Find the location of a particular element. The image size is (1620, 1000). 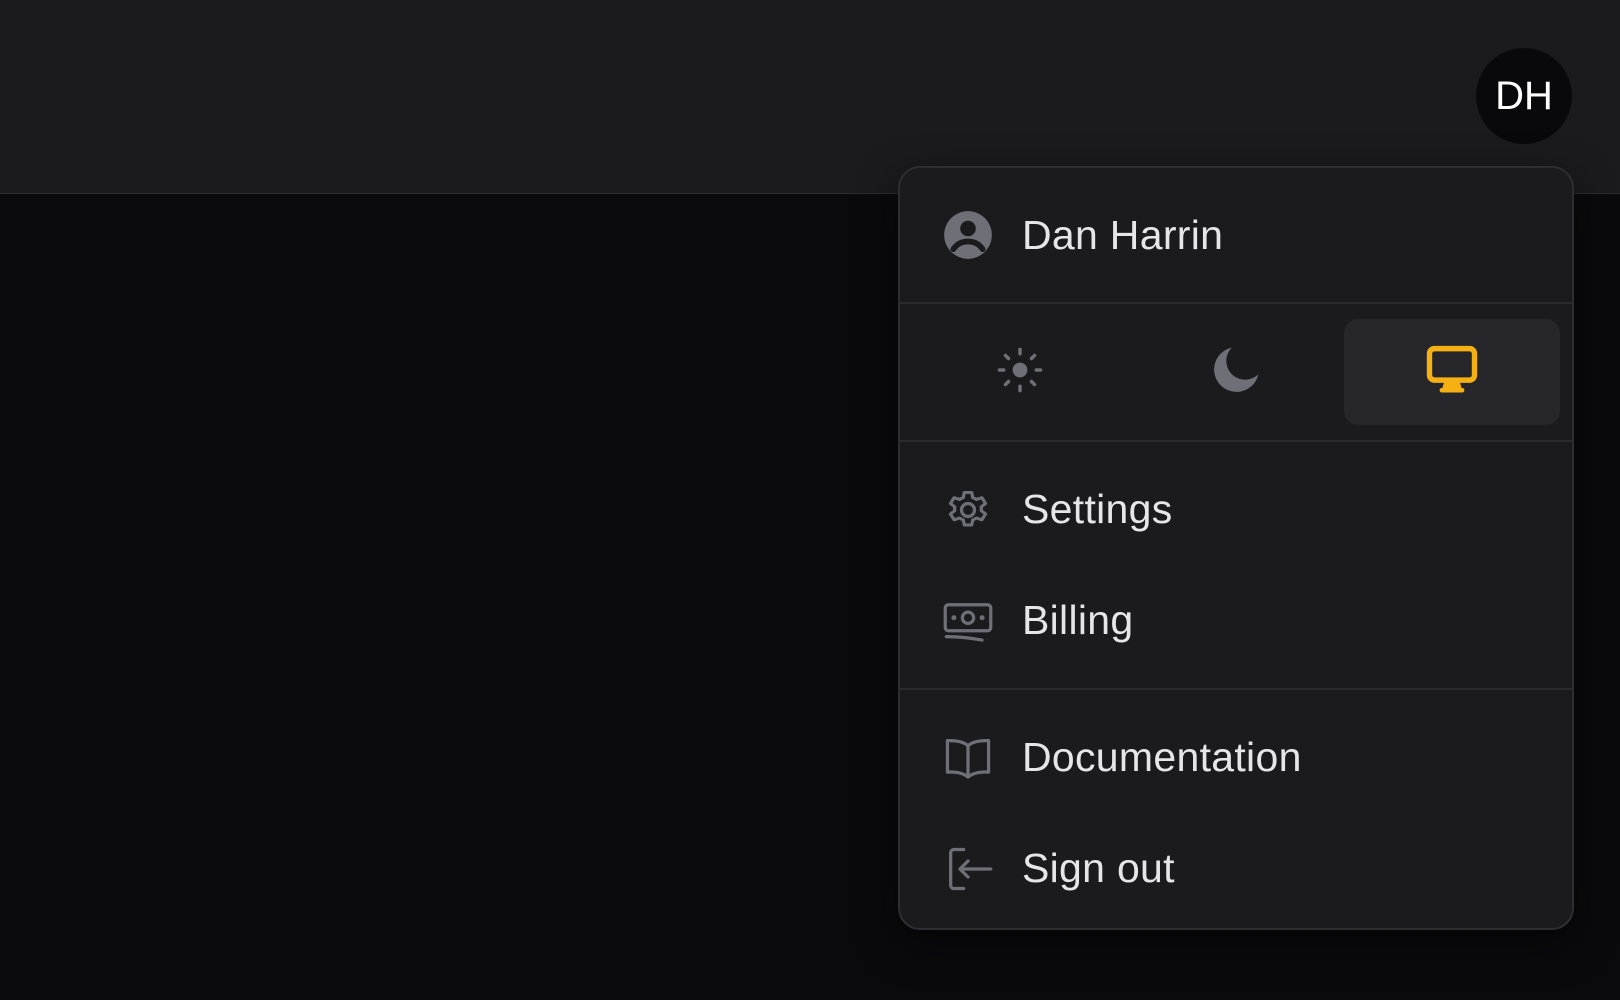

user-row: Dan Harrin is located at coordinates (1236, 235).